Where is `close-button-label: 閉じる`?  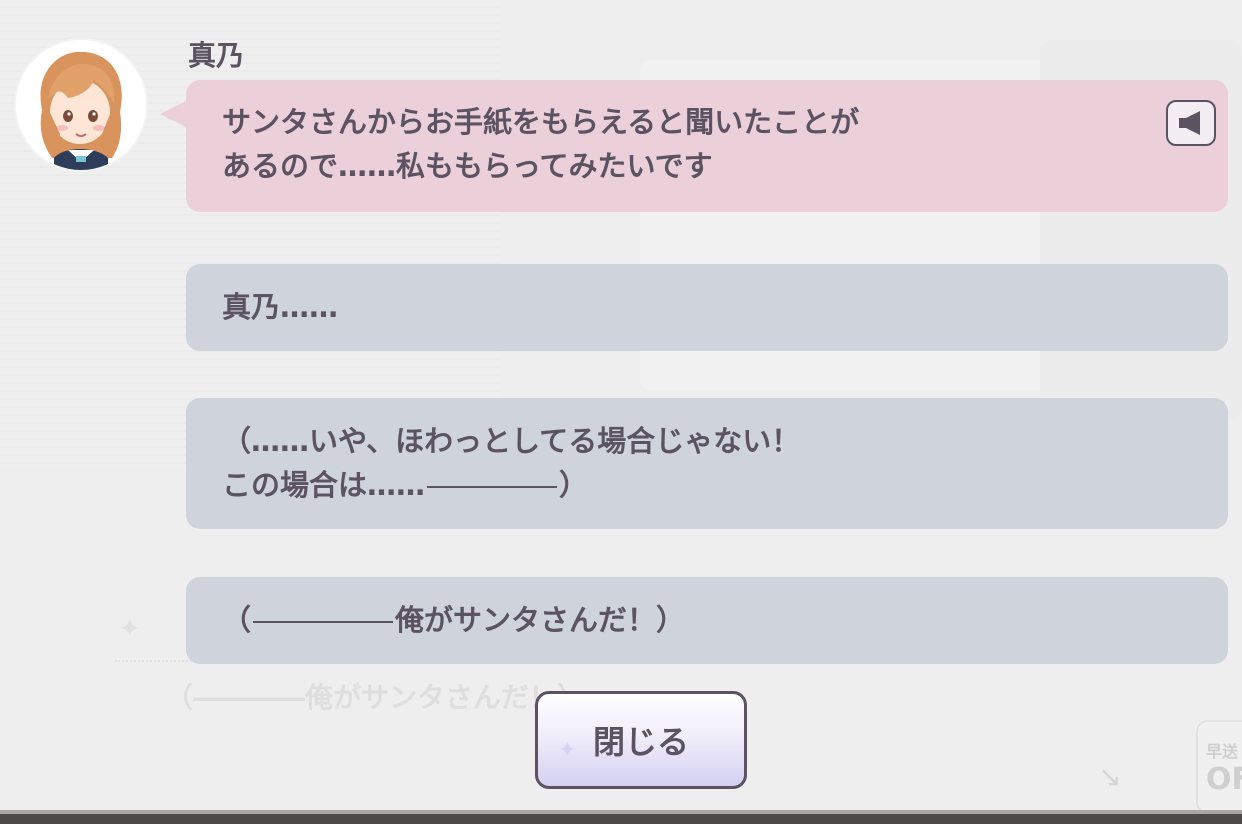 close-button-label: 閉じる is located at coordinates (640, 742).